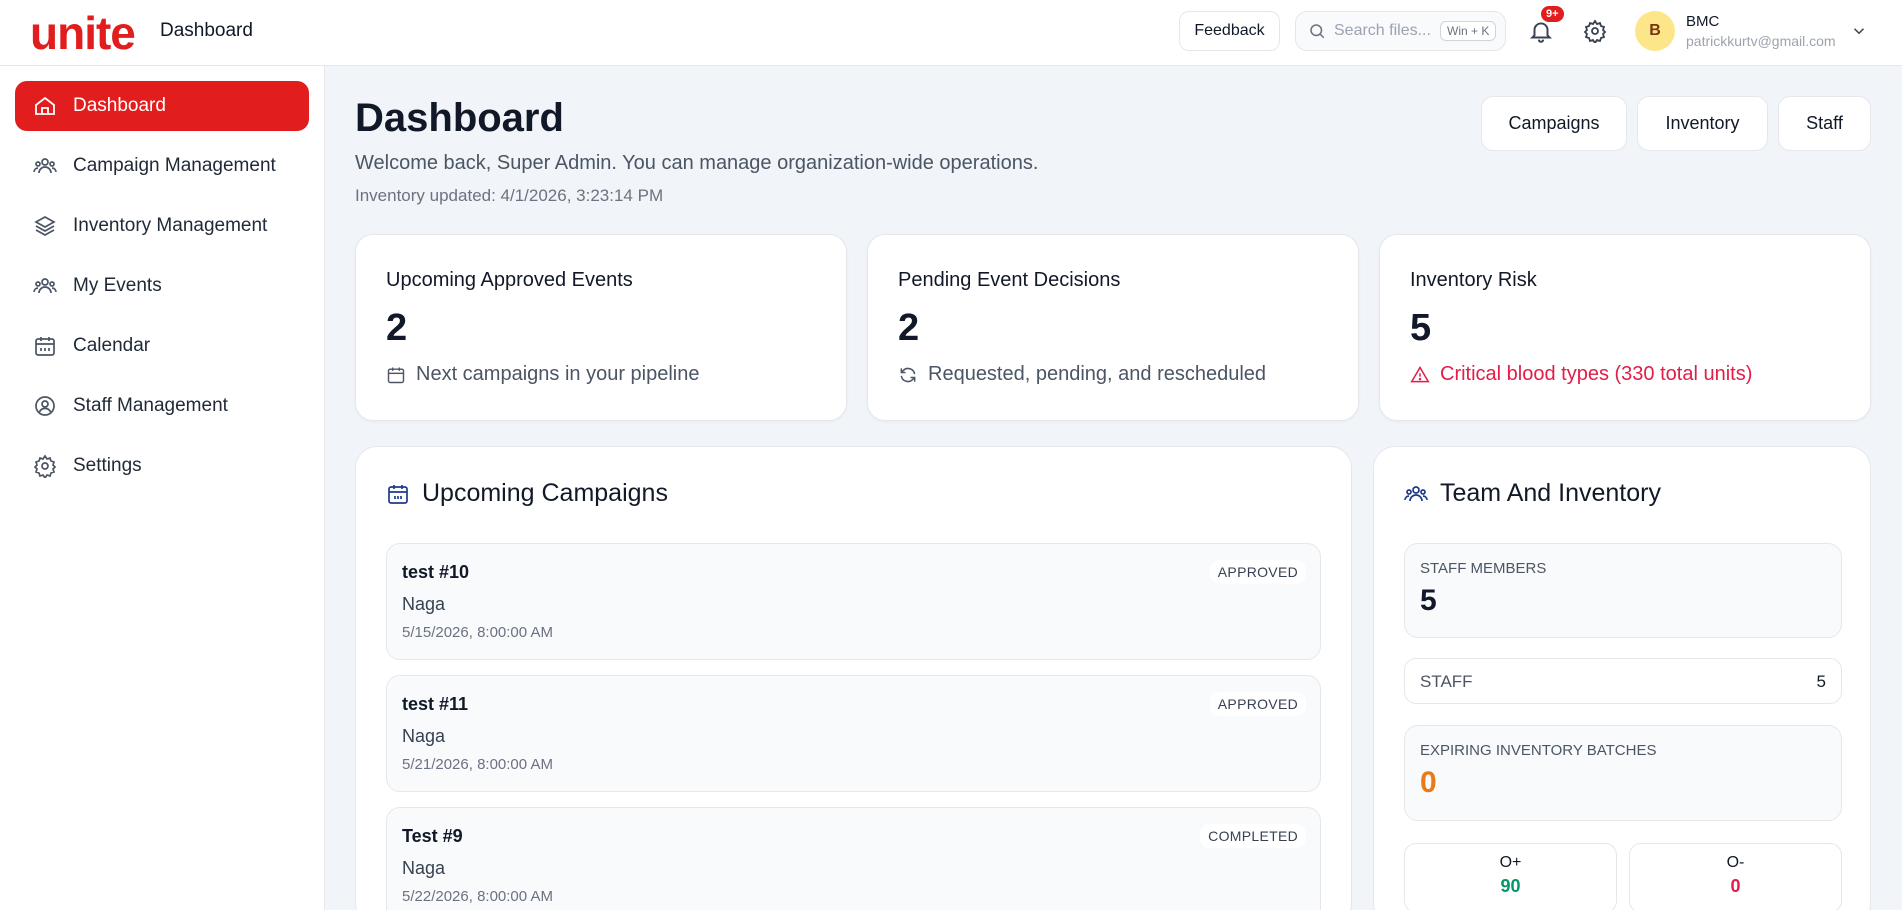 Image resolution: width=1902 pixels, height=910 pixels. Describe the element at coordinates (435, 704) in the screenshot. I see `campaign-name: test #11` at that location.